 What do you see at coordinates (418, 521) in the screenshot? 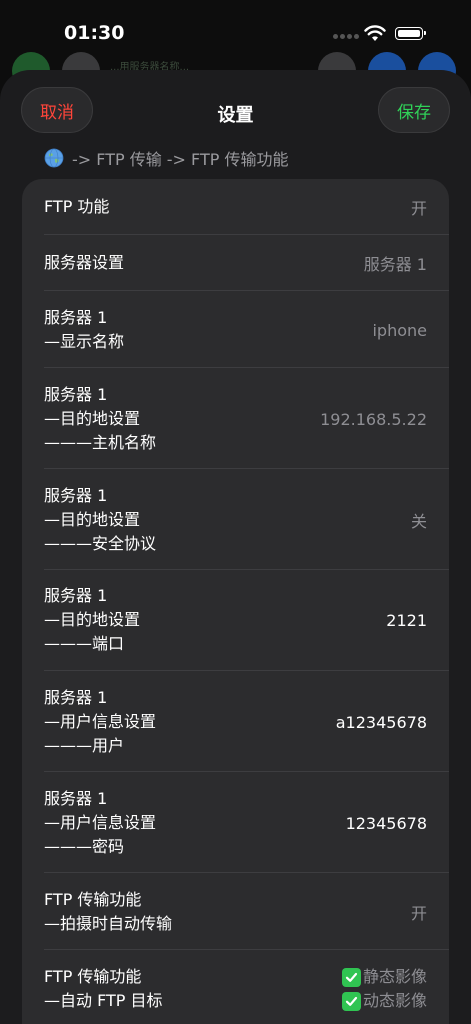
I see `setting-value: 关` at bounding box center [418, 521].